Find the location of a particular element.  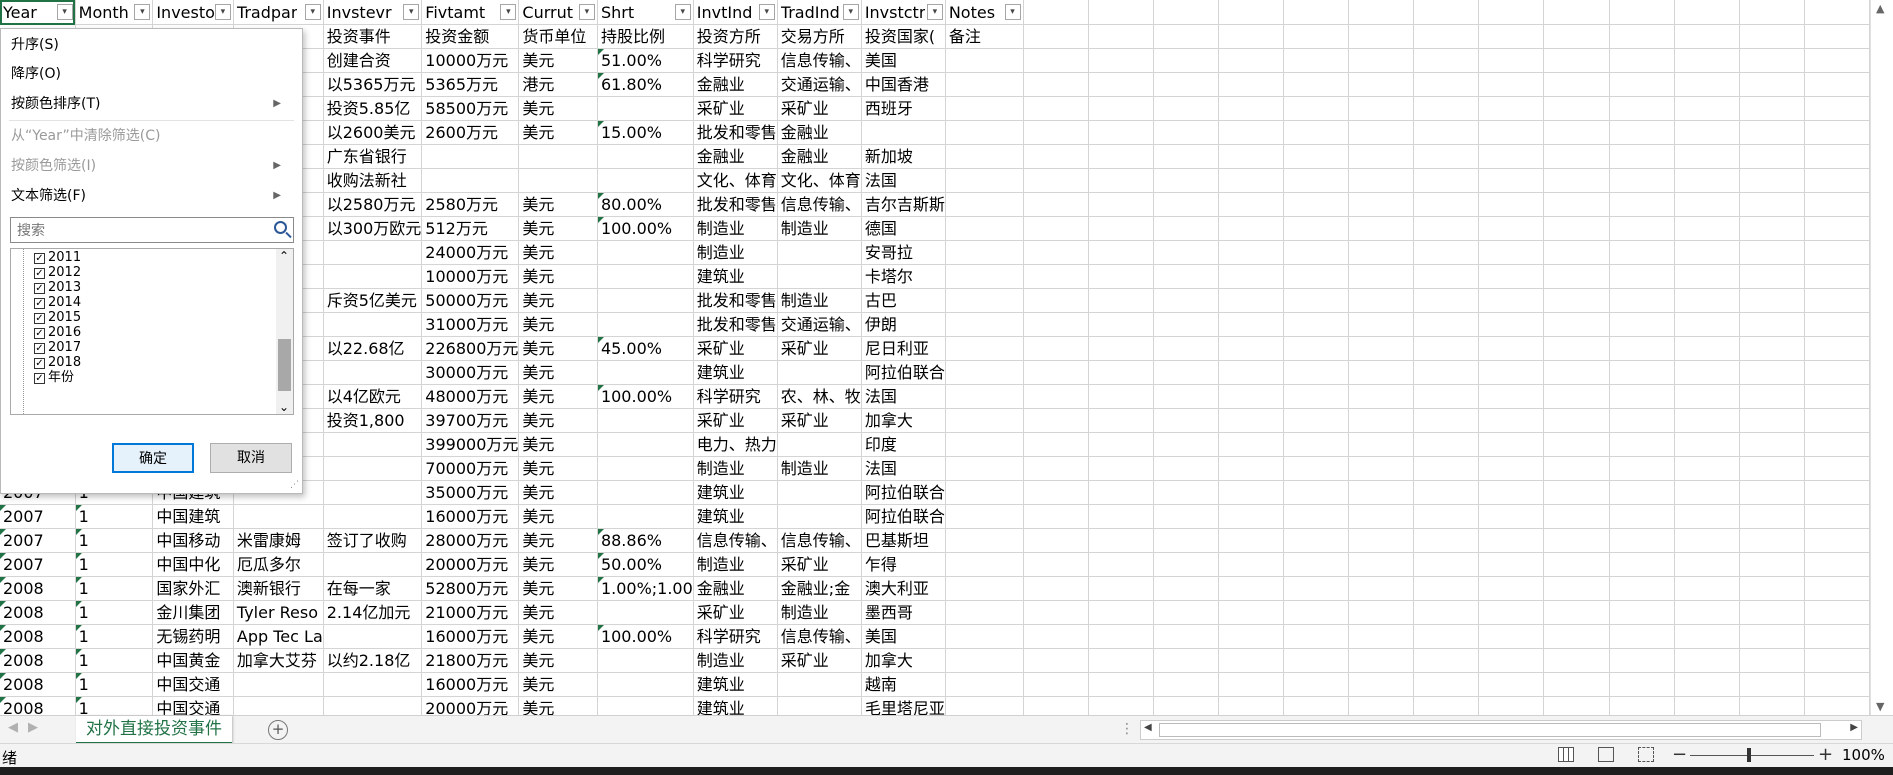

zoom-slider is located at coordinates (1752, 755).